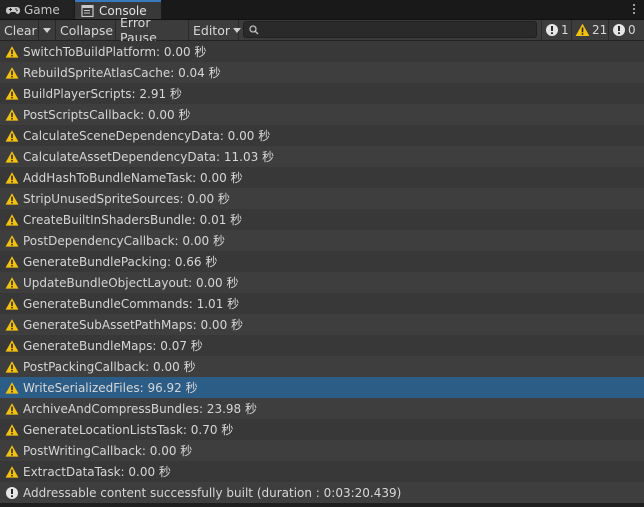 The image size is (644, 507). What do you see at coordinates (102, 94) in the screenshot?
I see `log-entry-text: BuildPlayerScripts: 2.91 秒` at bounding box center [102, 94].